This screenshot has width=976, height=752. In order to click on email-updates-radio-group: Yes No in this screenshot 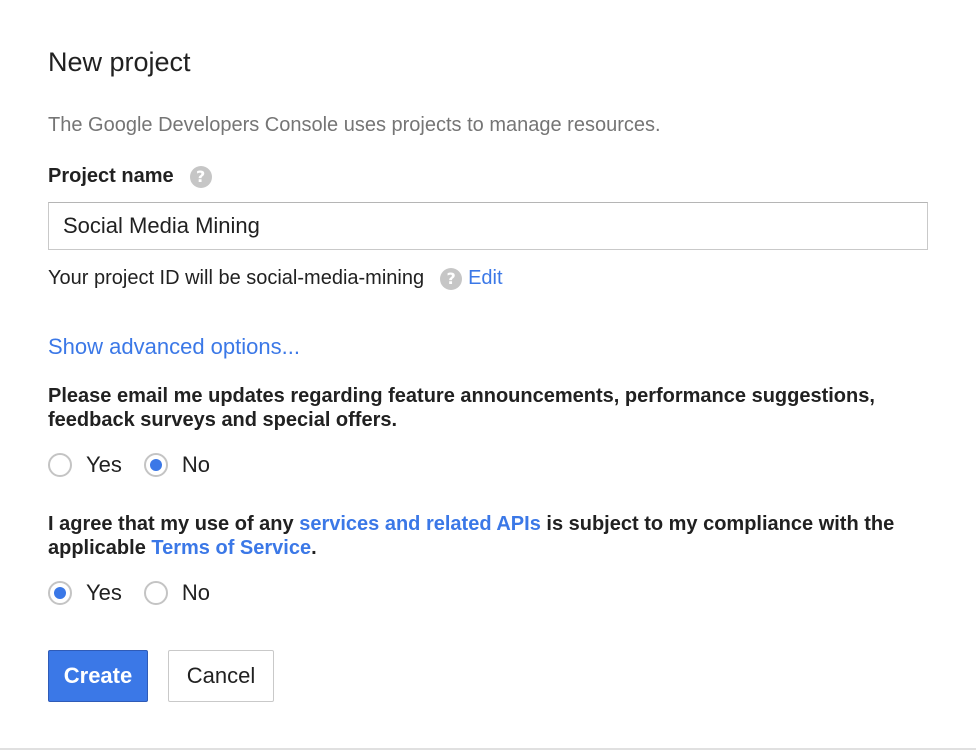, I will do `click(140, 465)`.